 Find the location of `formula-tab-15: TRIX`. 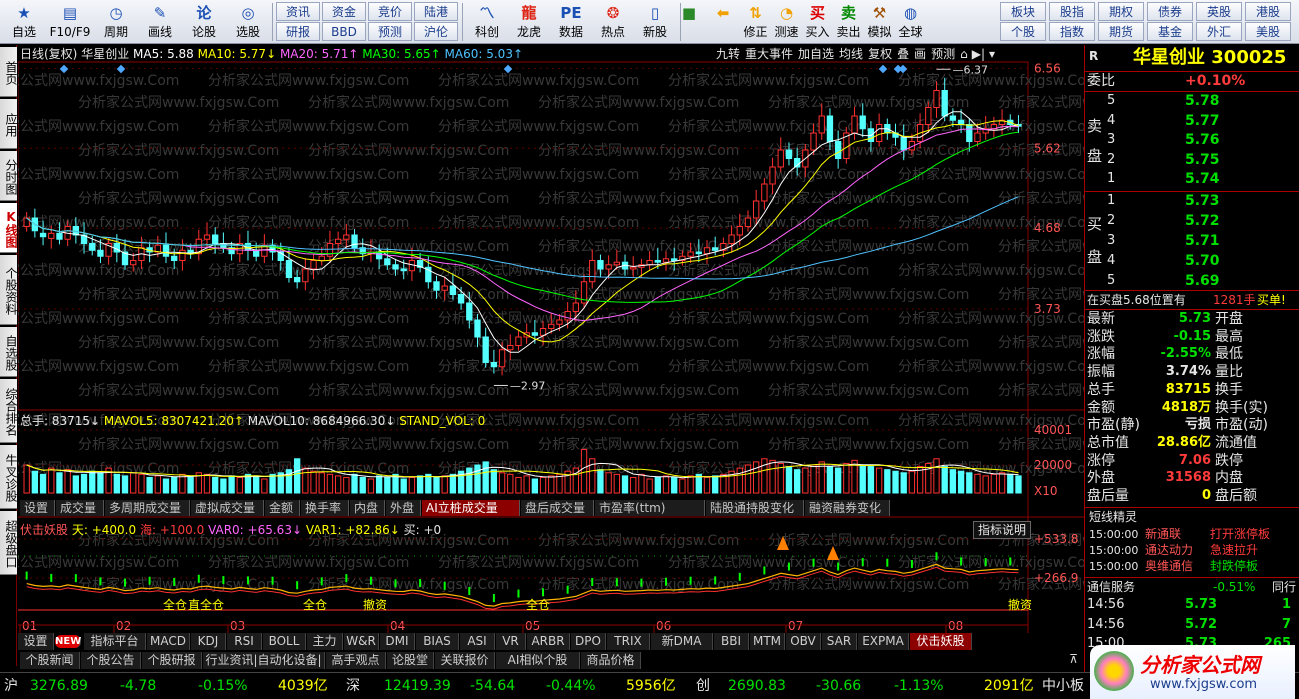

formula-tab-15: TRIX is located at coordinates (628, 641).